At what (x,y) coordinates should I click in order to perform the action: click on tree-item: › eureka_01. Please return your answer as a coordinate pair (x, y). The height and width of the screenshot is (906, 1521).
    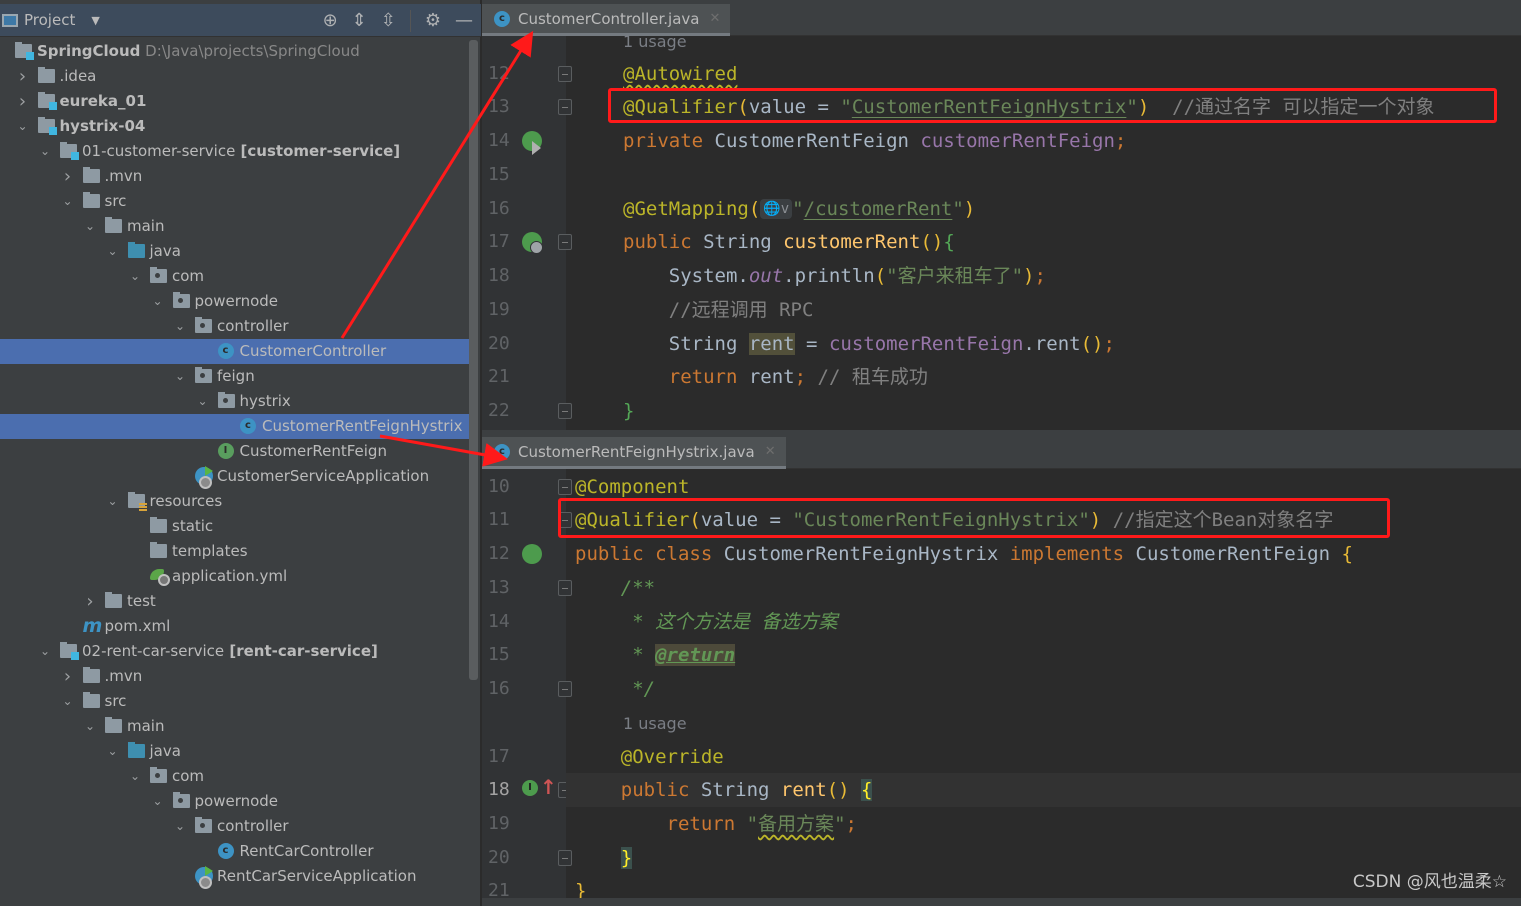
    Looking at the image, I should click on (235, 101).